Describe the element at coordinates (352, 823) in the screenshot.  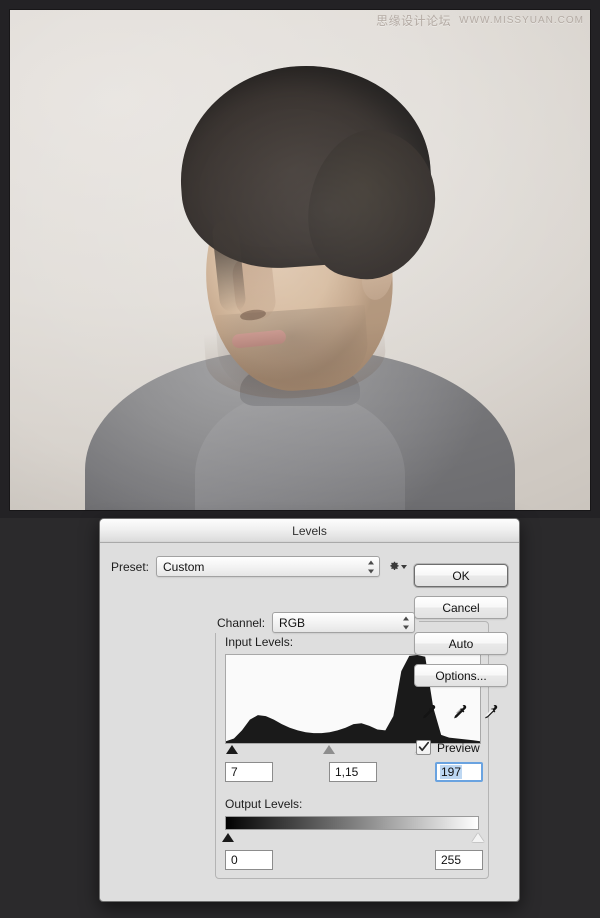
I see `output-levels-gradient` at that location.